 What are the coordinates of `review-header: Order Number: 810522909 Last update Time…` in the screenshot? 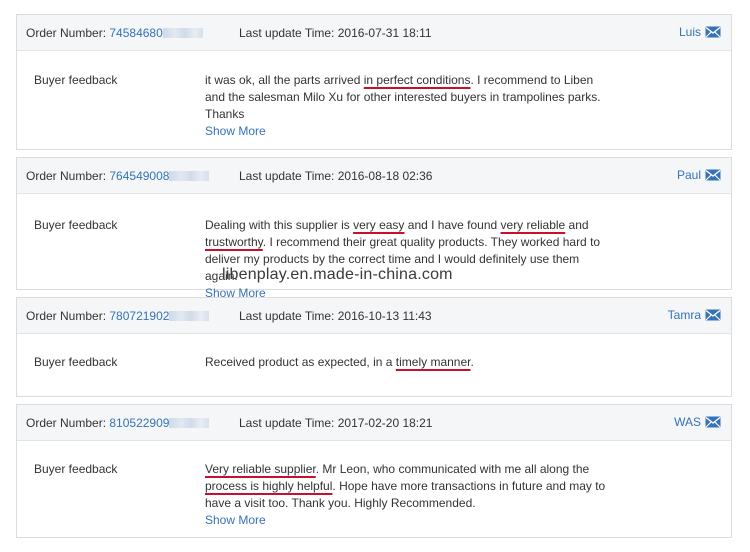 It's located at (374, 423).